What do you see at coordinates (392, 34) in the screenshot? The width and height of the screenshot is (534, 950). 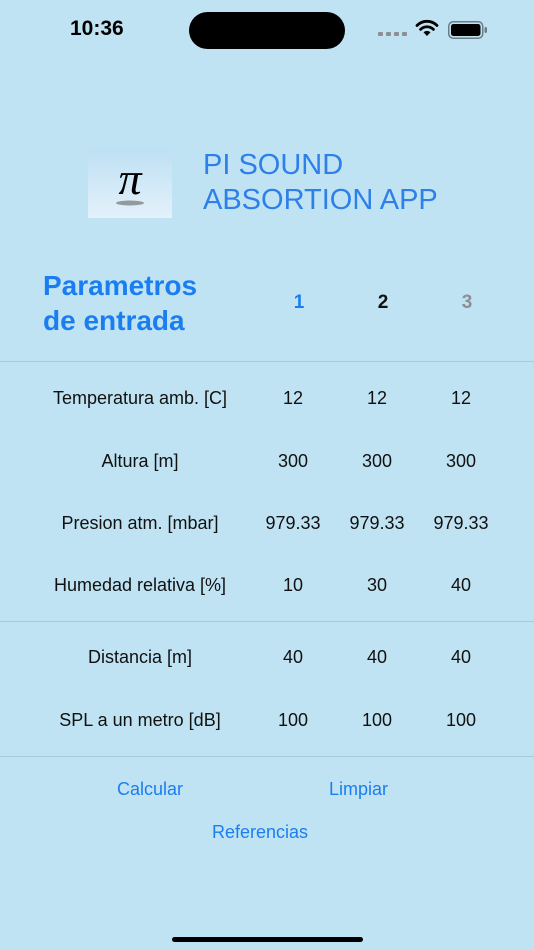 I see `signal-icon` at bounding box center [392, 34].